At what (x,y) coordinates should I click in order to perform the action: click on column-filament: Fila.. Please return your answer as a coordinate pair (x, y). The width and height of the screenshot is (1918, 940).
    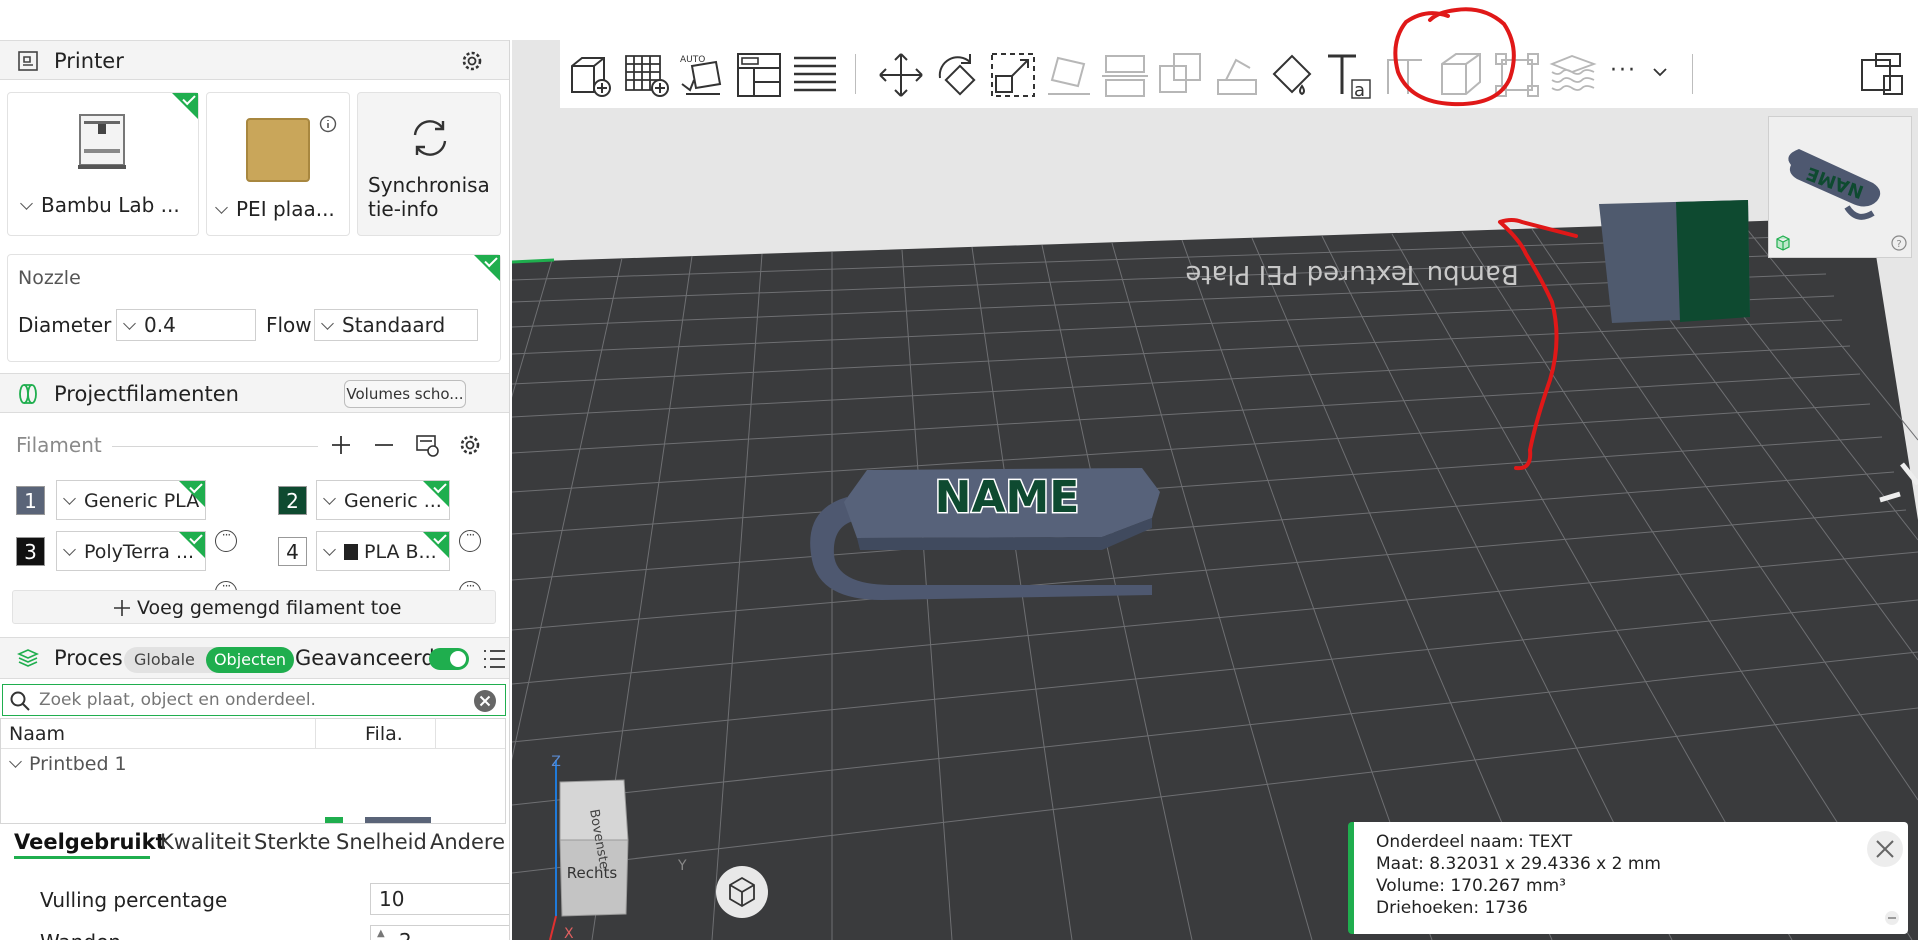
    Looking at the image, I should click on (384, 734).